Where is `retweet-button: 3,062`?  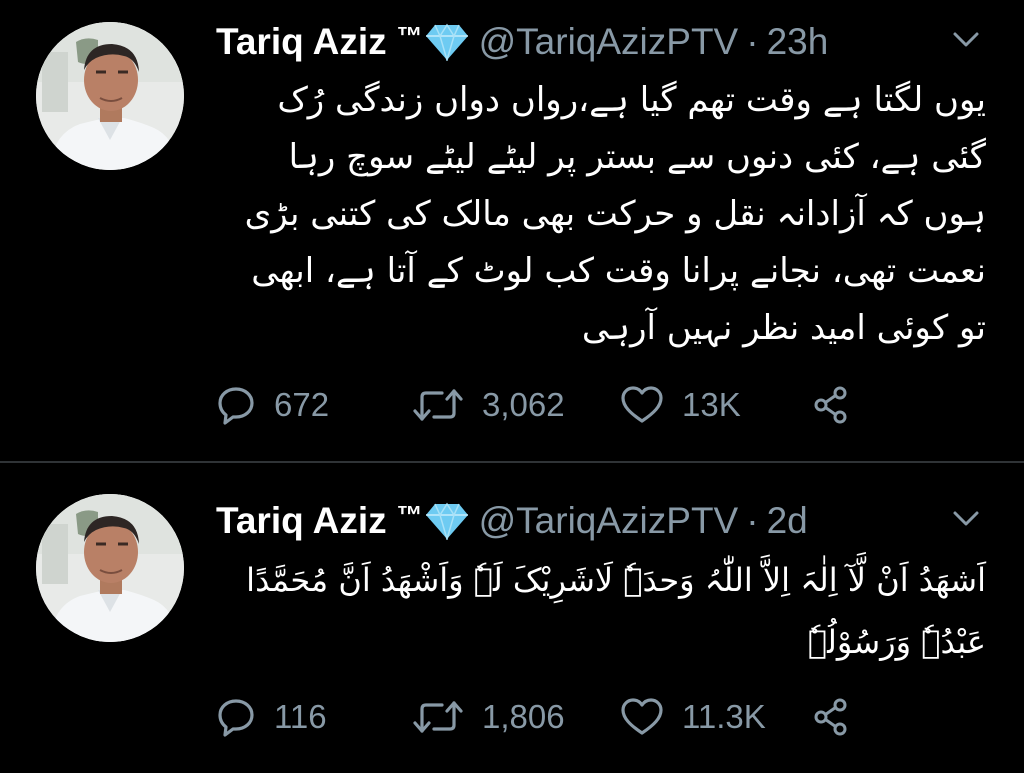 retweet-button: 3,062 is located at coordinates (516, 405).